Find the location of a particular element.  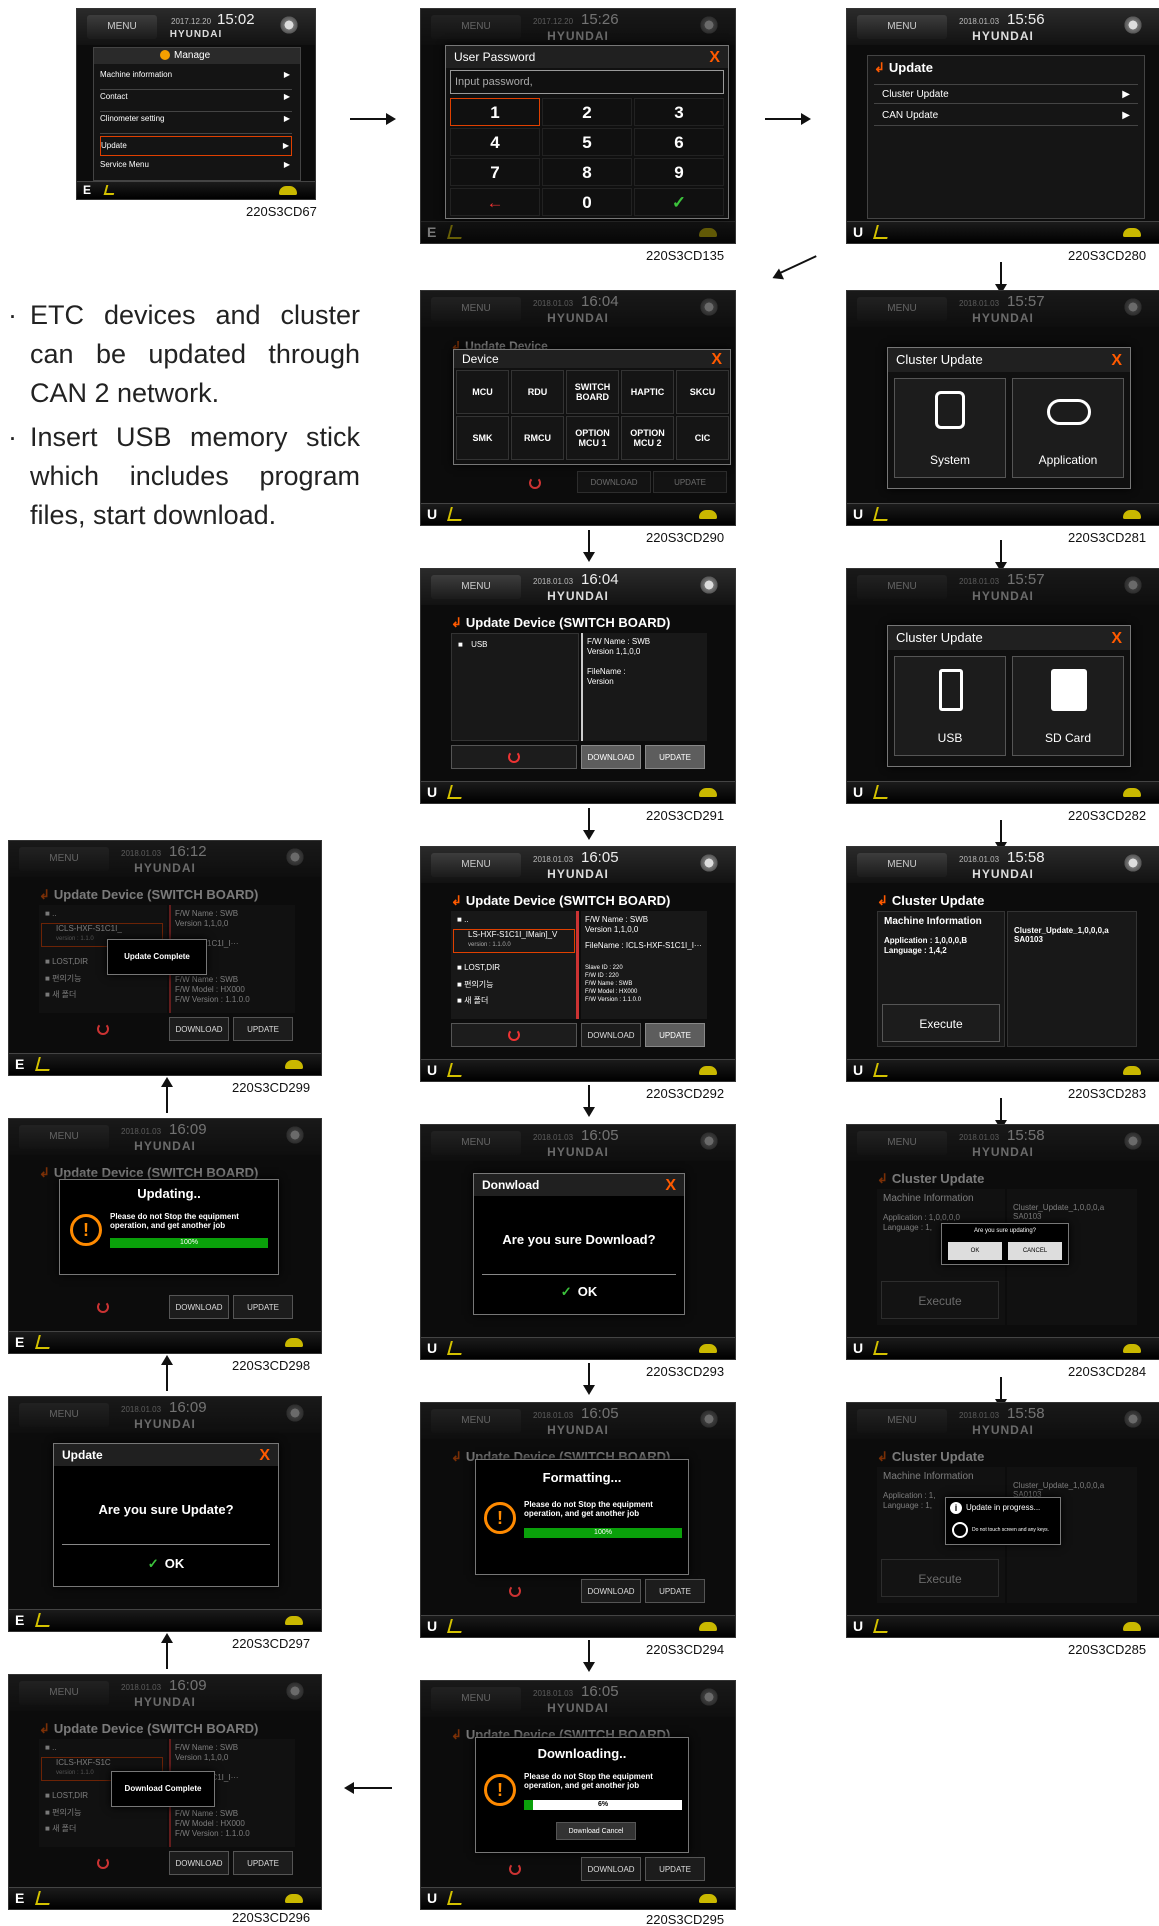

keypad-key: 4 is located at coordinates (495, 142).